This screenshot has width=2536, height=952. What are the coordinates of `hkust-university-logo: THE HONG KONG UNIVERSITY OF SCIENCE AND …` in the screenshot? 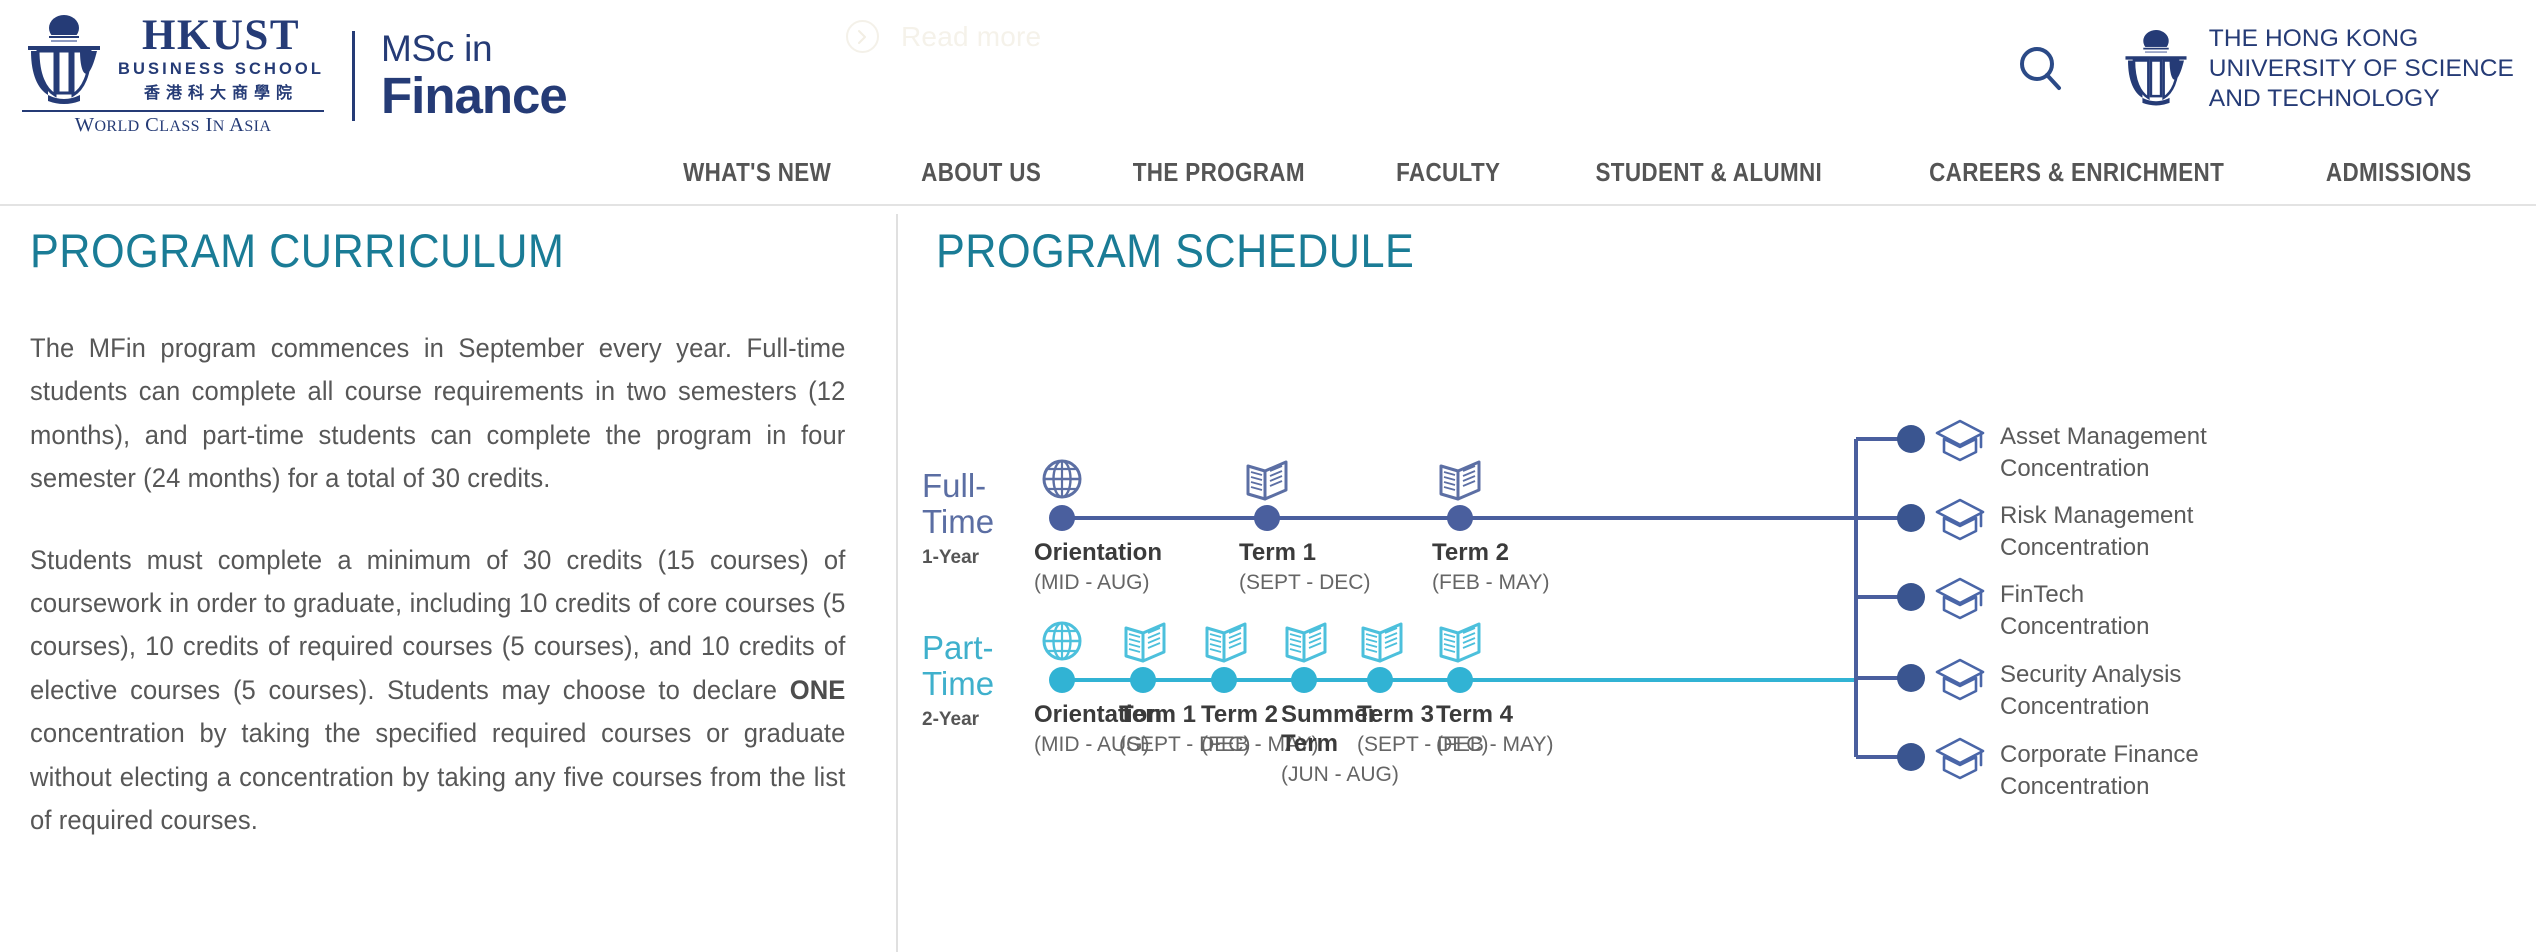 It's located at (2317, 69).